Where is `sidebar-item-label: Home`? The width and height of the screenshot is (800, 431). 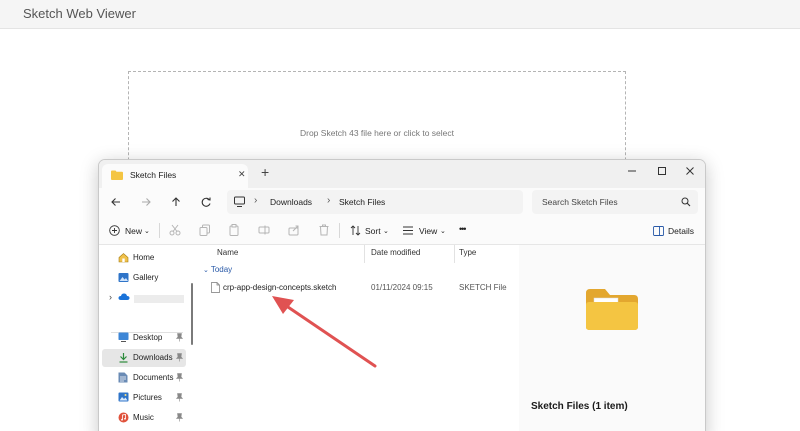
sidebar-item-label: Home is located at coordinates (144, 257).